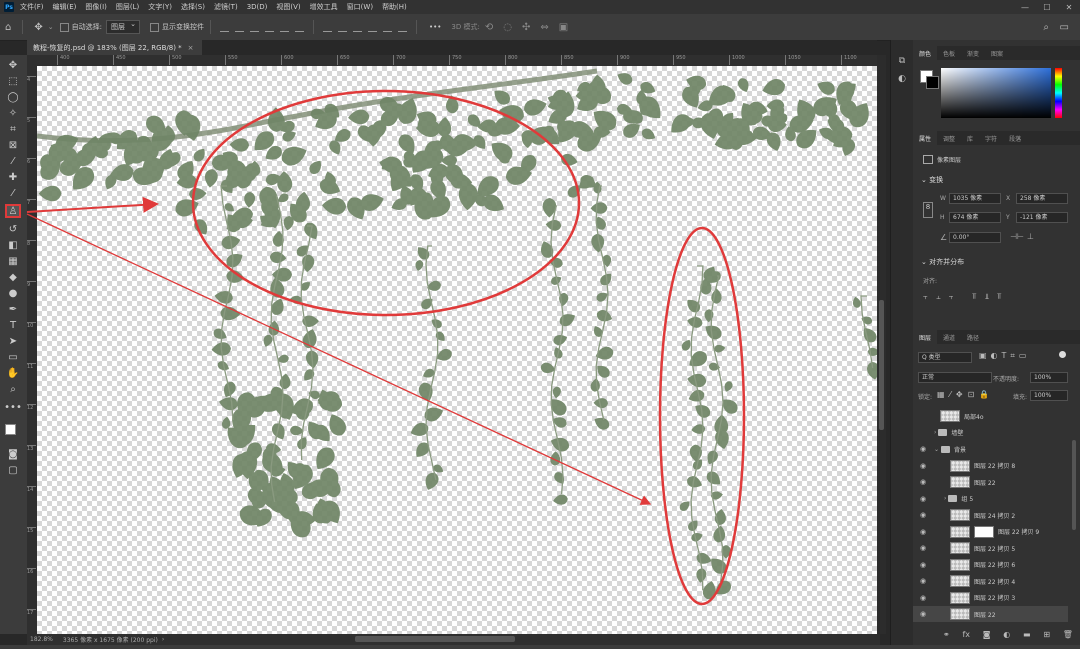 The width and height of the screenshot is (1080, 649). Describe the element at coordinates (41, 639) in the screenshot. I see `zoom-level: 182.8%` at that location.